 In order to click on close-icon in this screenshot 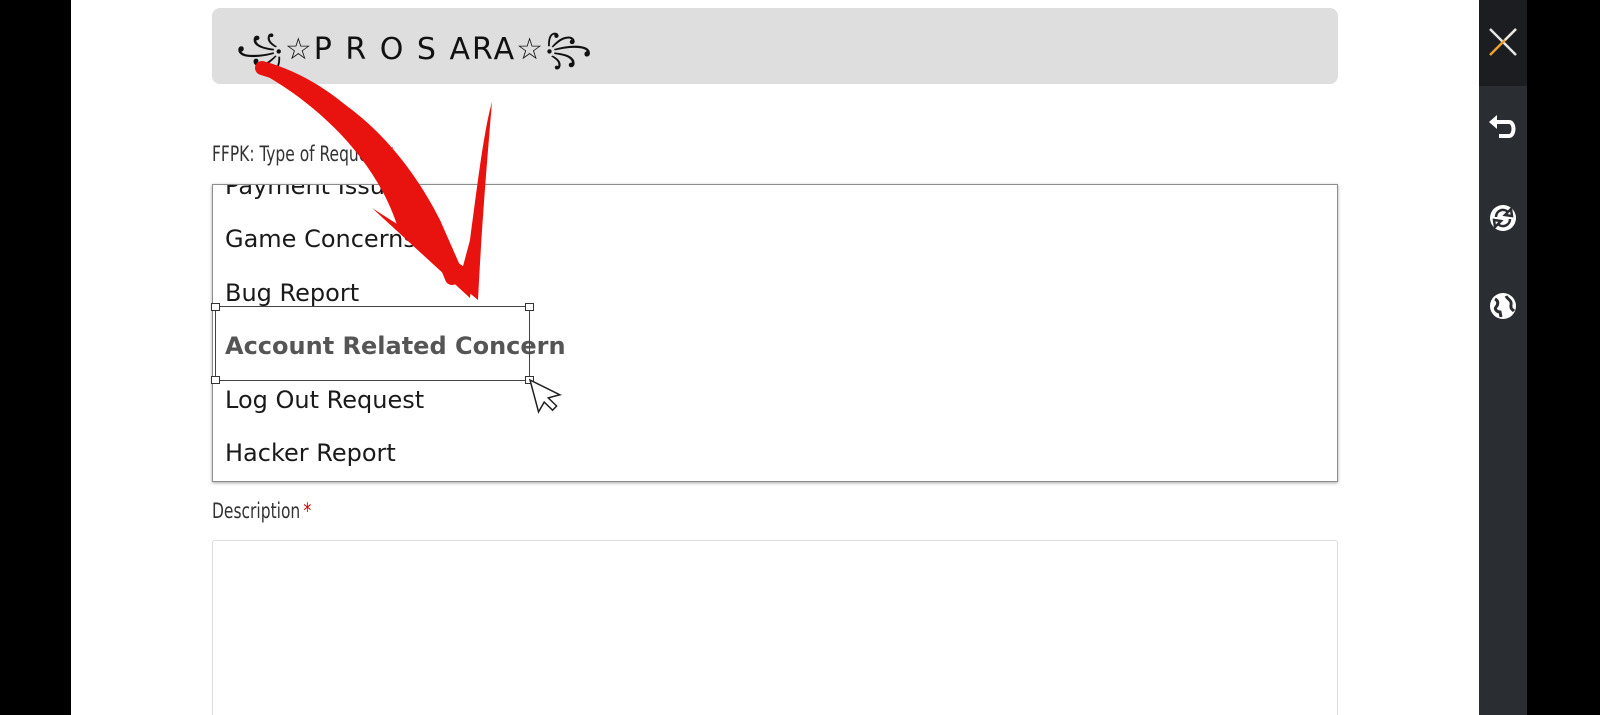, I will do `click(1503, 42)`.